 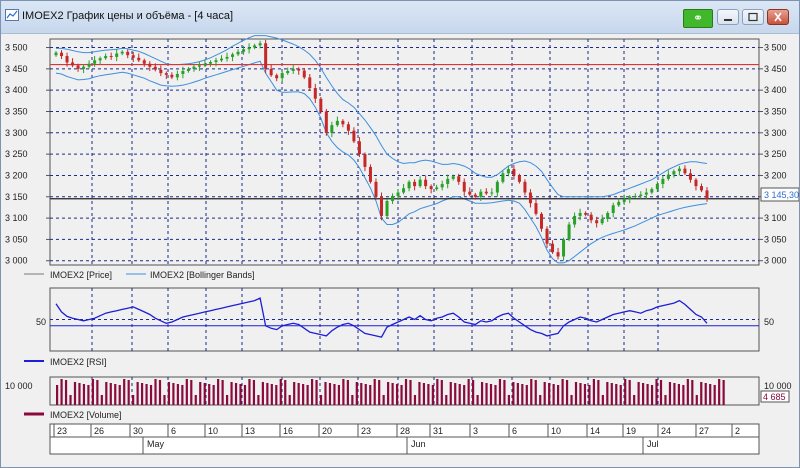 What do you see at coordinates (78, 362) in the screenshot?
I see `legend-rsi: IMOEX2 [RSI]` at bounding box center [78, 362].